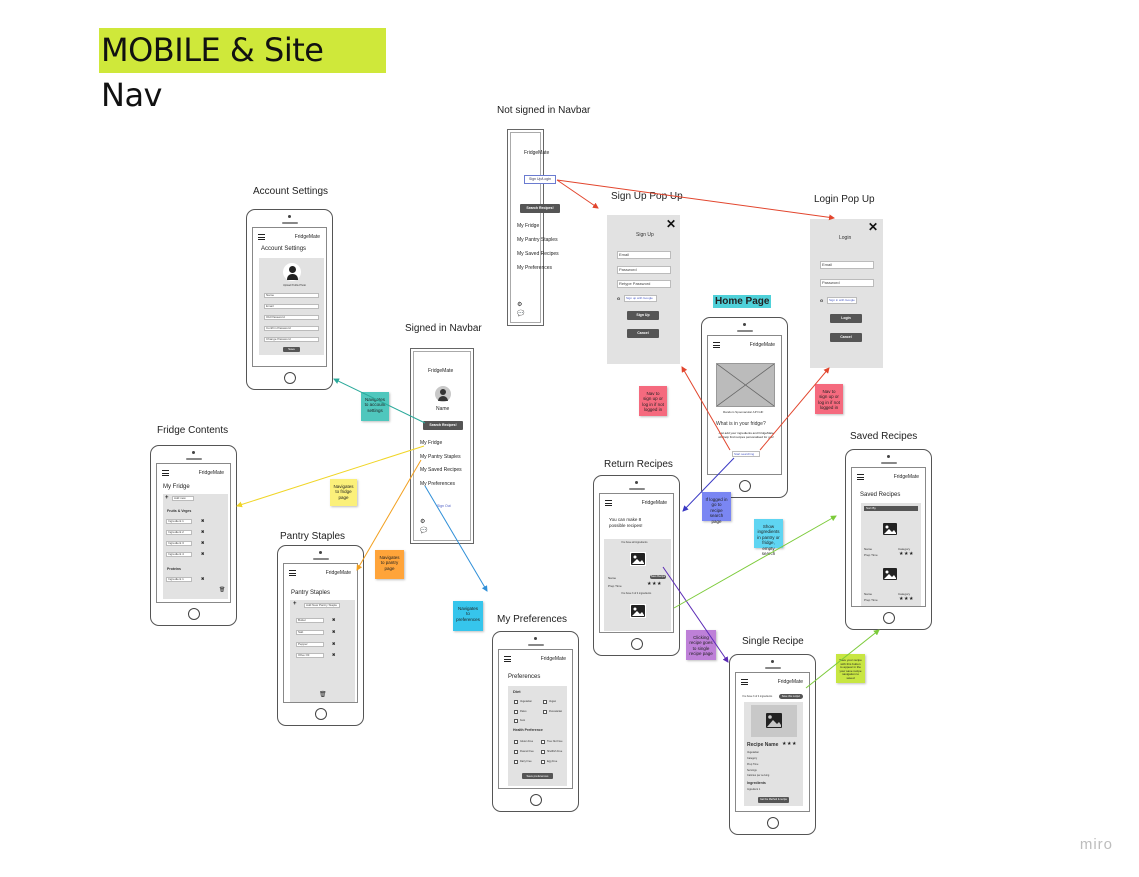 This screenshot has height=877, width=1139. Describe the element at coordinates (842, 300) in the screenshot. I see `google-login-button: Sign in with Google` at that location.